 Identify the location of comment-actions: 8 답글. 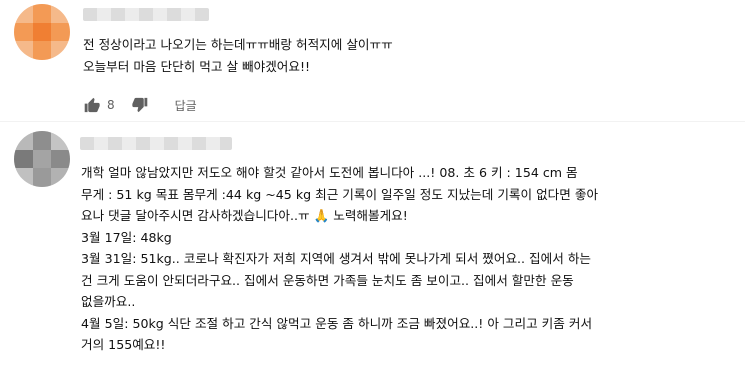
(139, 105).